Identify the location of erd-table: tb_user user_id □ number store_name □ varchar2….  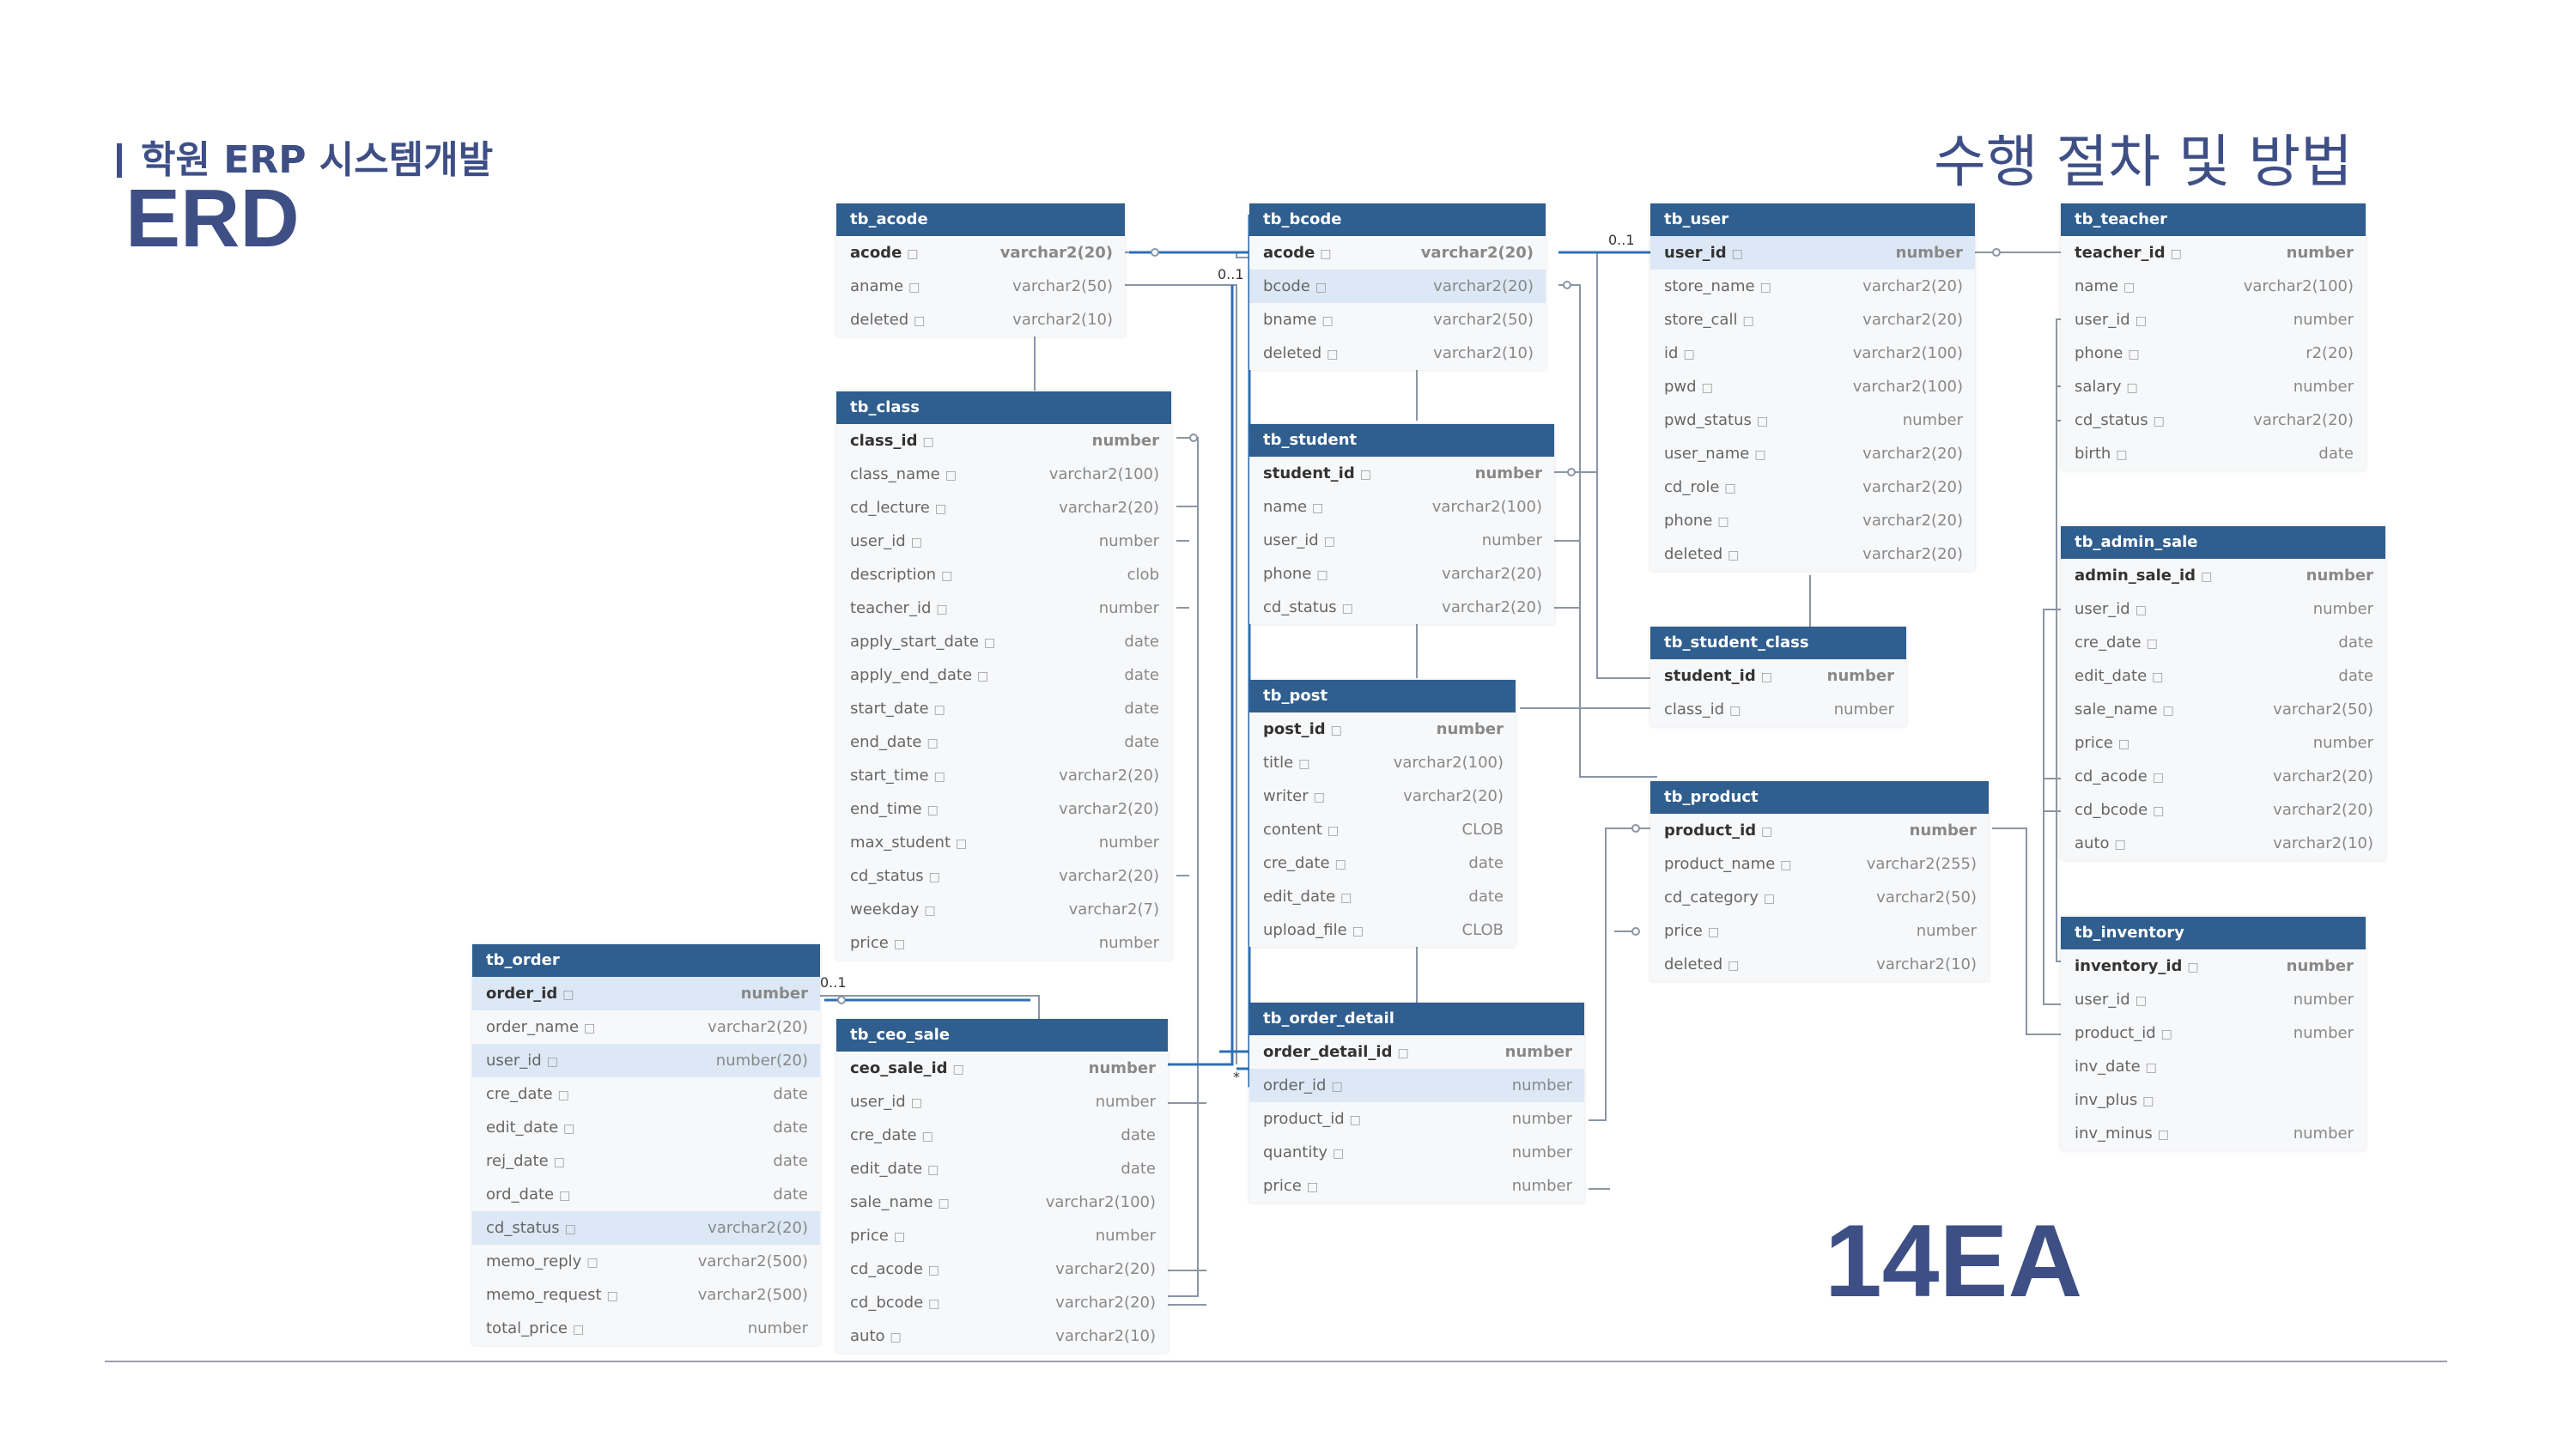
(1813, 387).